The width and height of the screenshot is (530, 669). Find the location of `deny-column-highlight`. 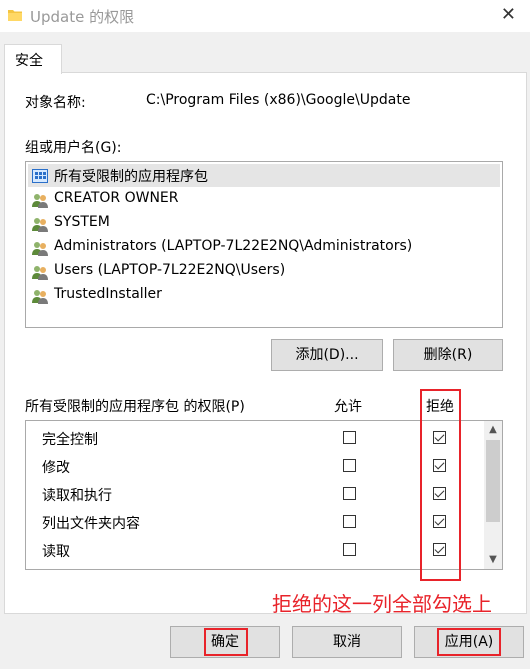

deny-column-highlight is located at coordinates (440, 485).